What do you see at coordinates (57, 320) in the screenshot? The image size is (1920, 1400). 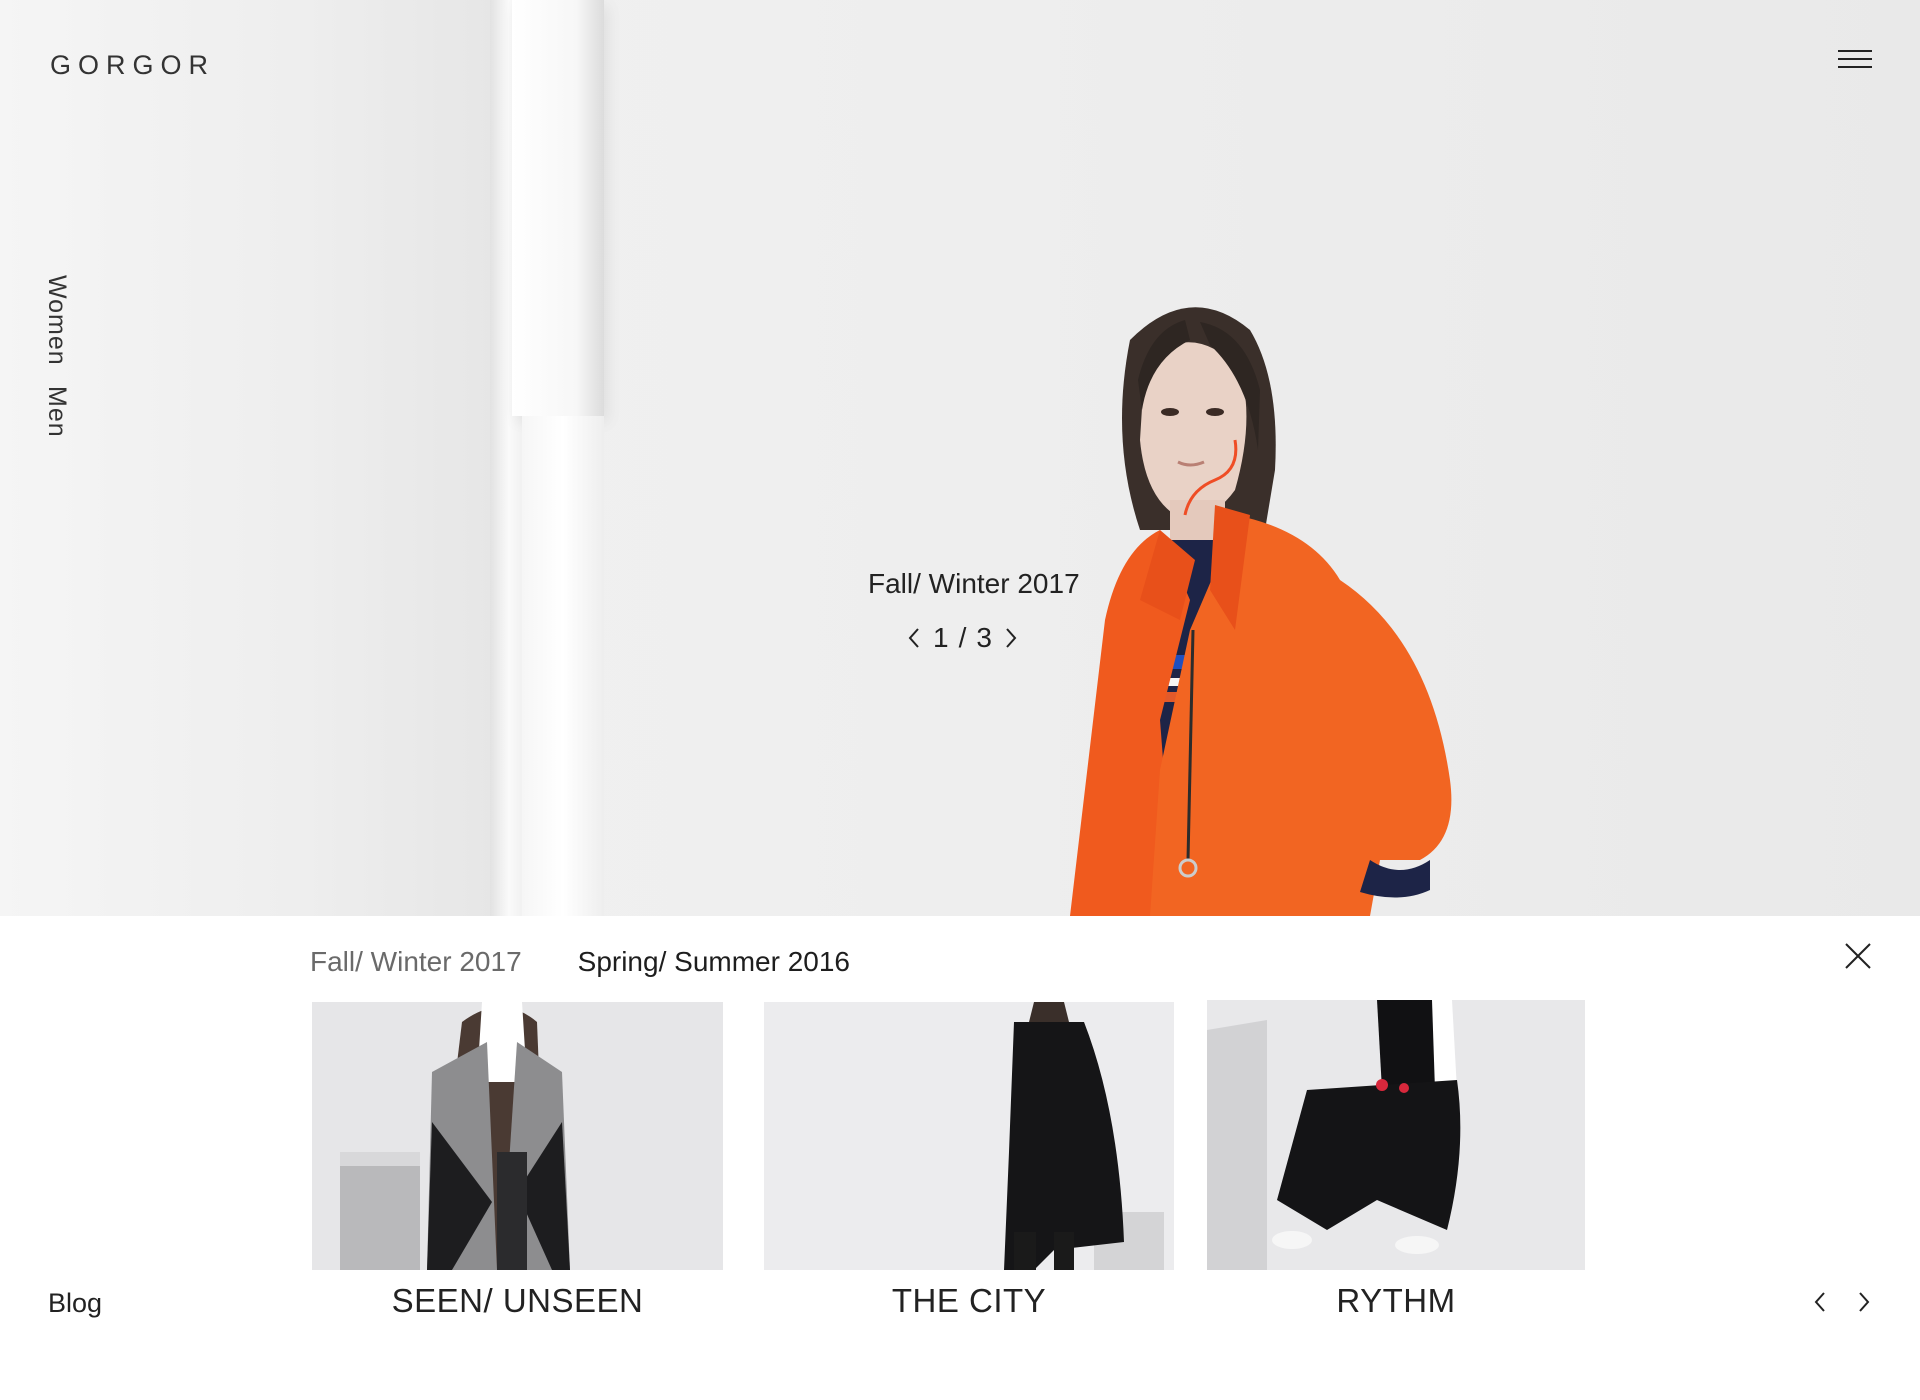 I see `nav-item-women: Women` at bounding box center [57, 320].